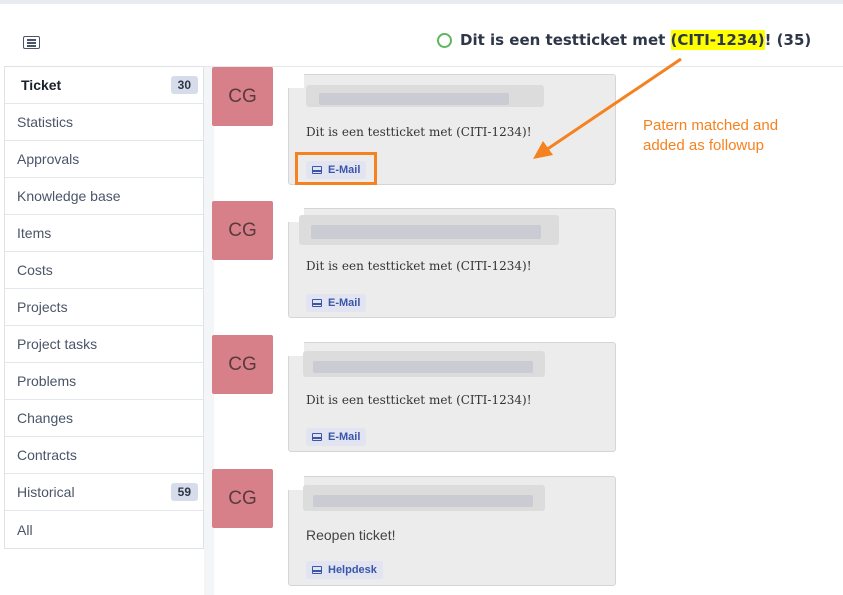  What do you see at coordinates (543, 150) in the screenshot?
I see `arrow-head` at bounding box center [543, 150].